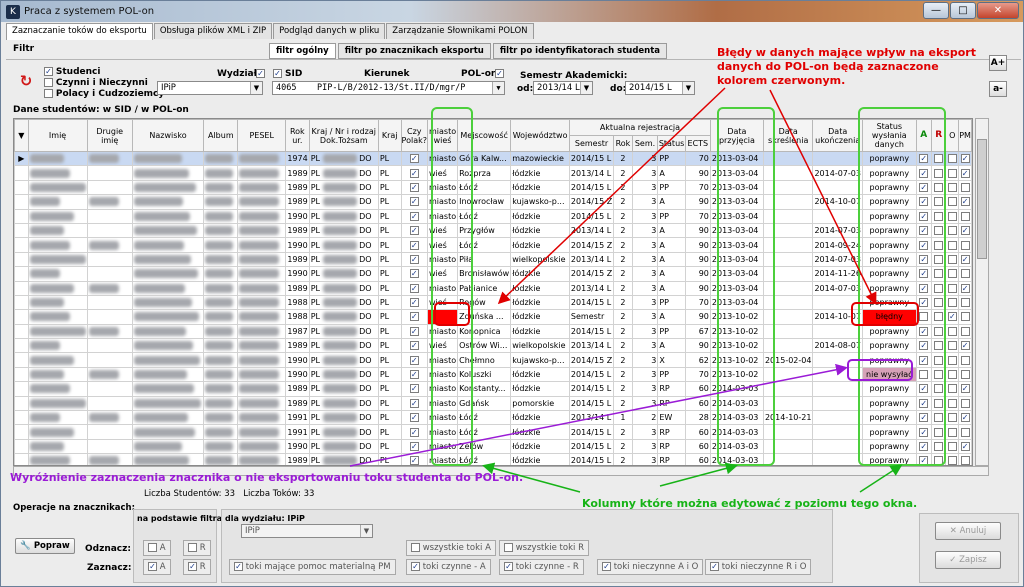  I want to click on nieczynne-a-button: toki nieczynne A i O, so click(650, 567).